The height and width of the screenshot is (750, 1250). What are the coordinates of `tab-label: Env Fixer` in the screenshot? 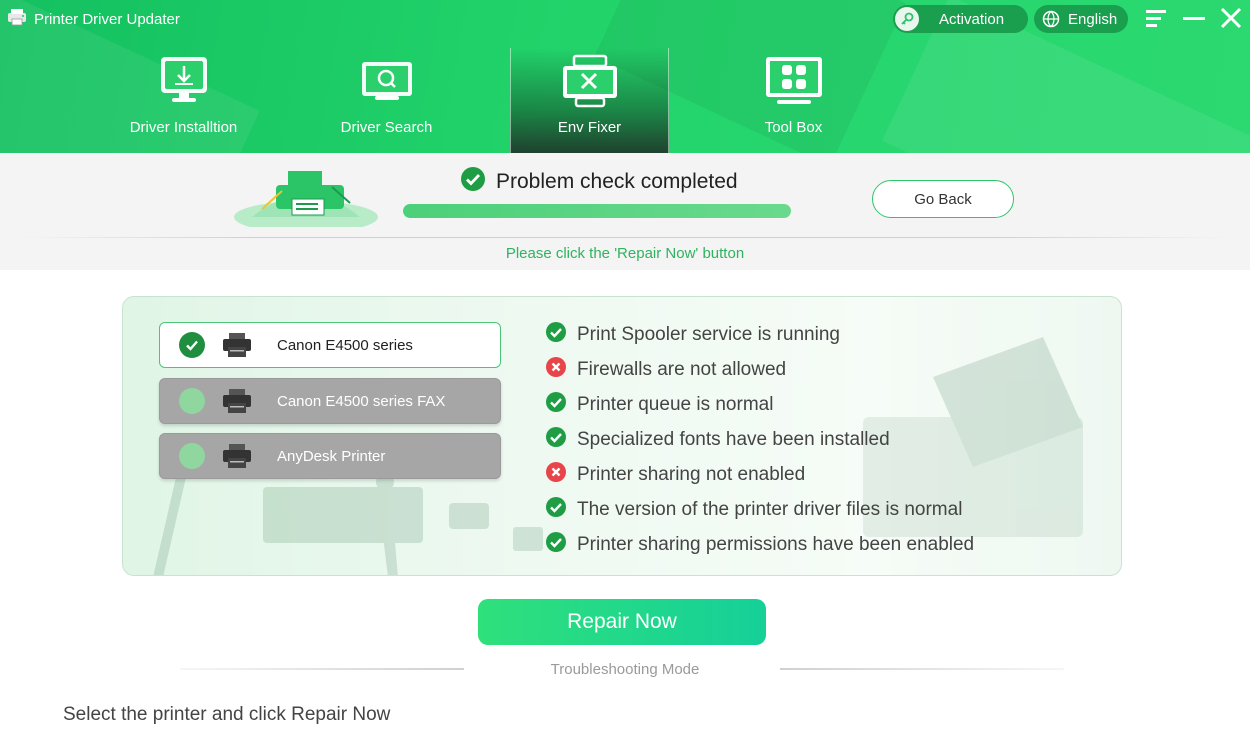 It's located at (589, 127).